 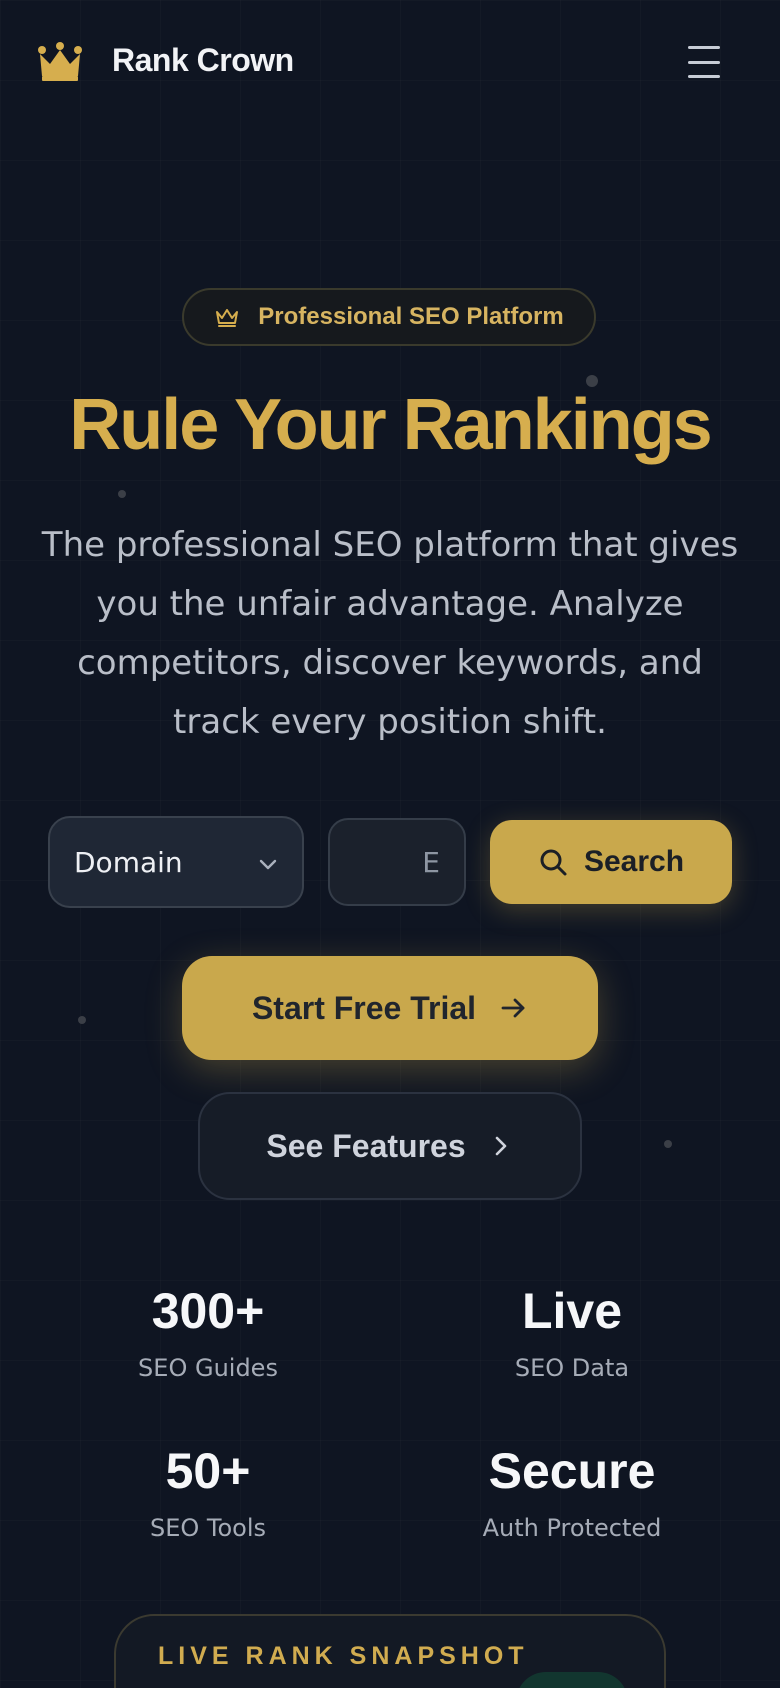 I want to click on hero-title: Rule Your Rankings, so click(x=390, y=425).